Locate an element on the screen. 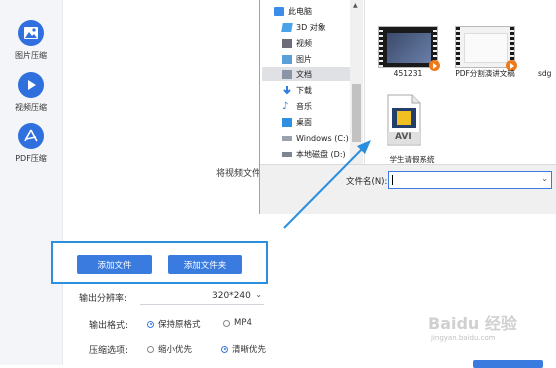  watermark-logo: Baidu 经验 is located at coordinates (472, 323).